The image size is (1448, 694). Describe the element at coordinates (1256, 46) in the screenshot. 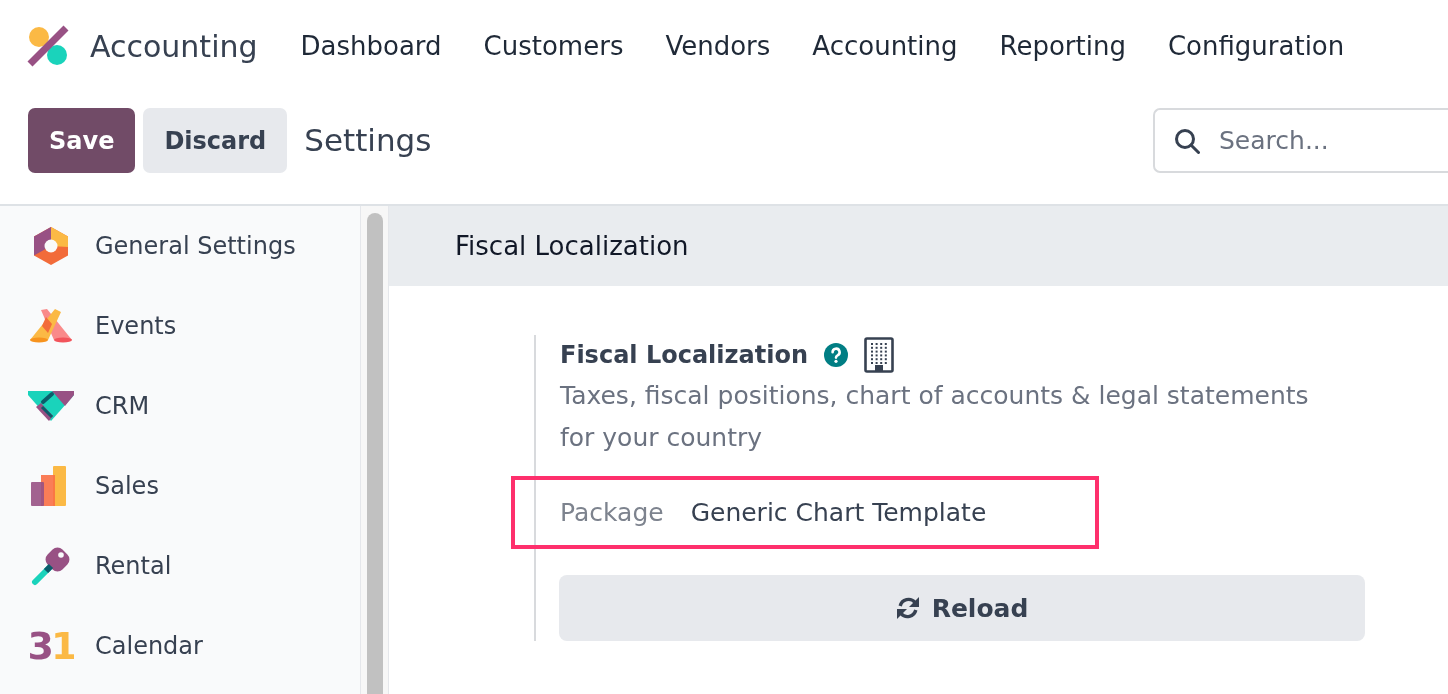

I see `menu-item: Configuration` at that location.